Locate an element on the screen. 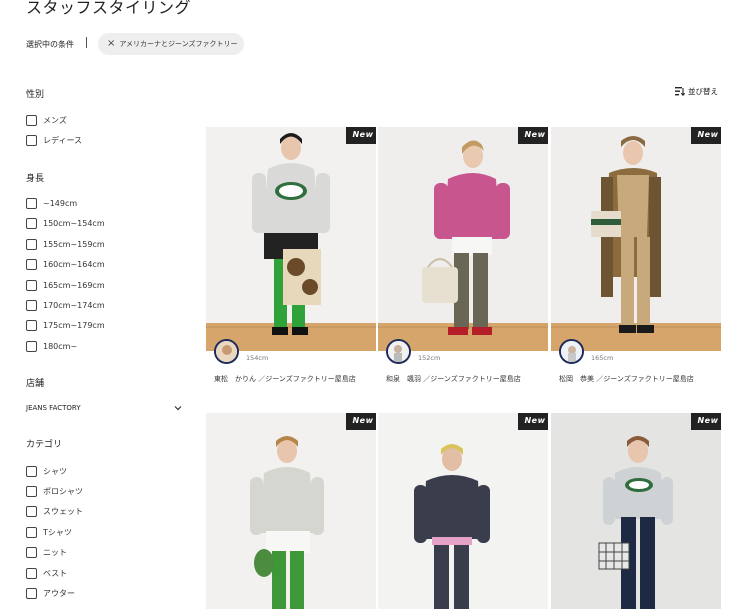  checkbox-label: 175cm~179cm is located at coordinates (74, 325).